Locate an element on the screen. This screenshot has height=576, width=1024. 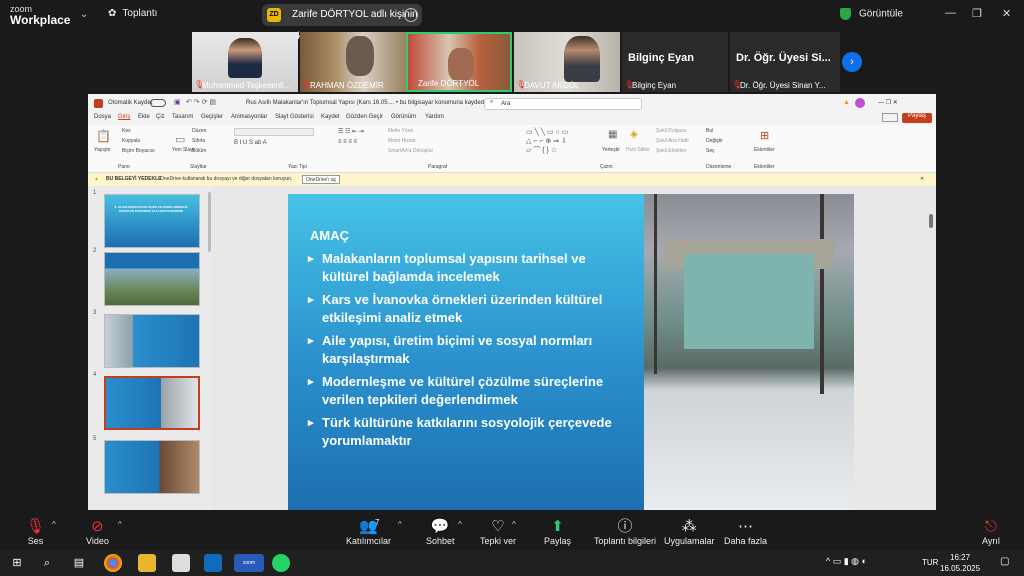
video-button: ⊘ Video is located at coordinates (97, 532).